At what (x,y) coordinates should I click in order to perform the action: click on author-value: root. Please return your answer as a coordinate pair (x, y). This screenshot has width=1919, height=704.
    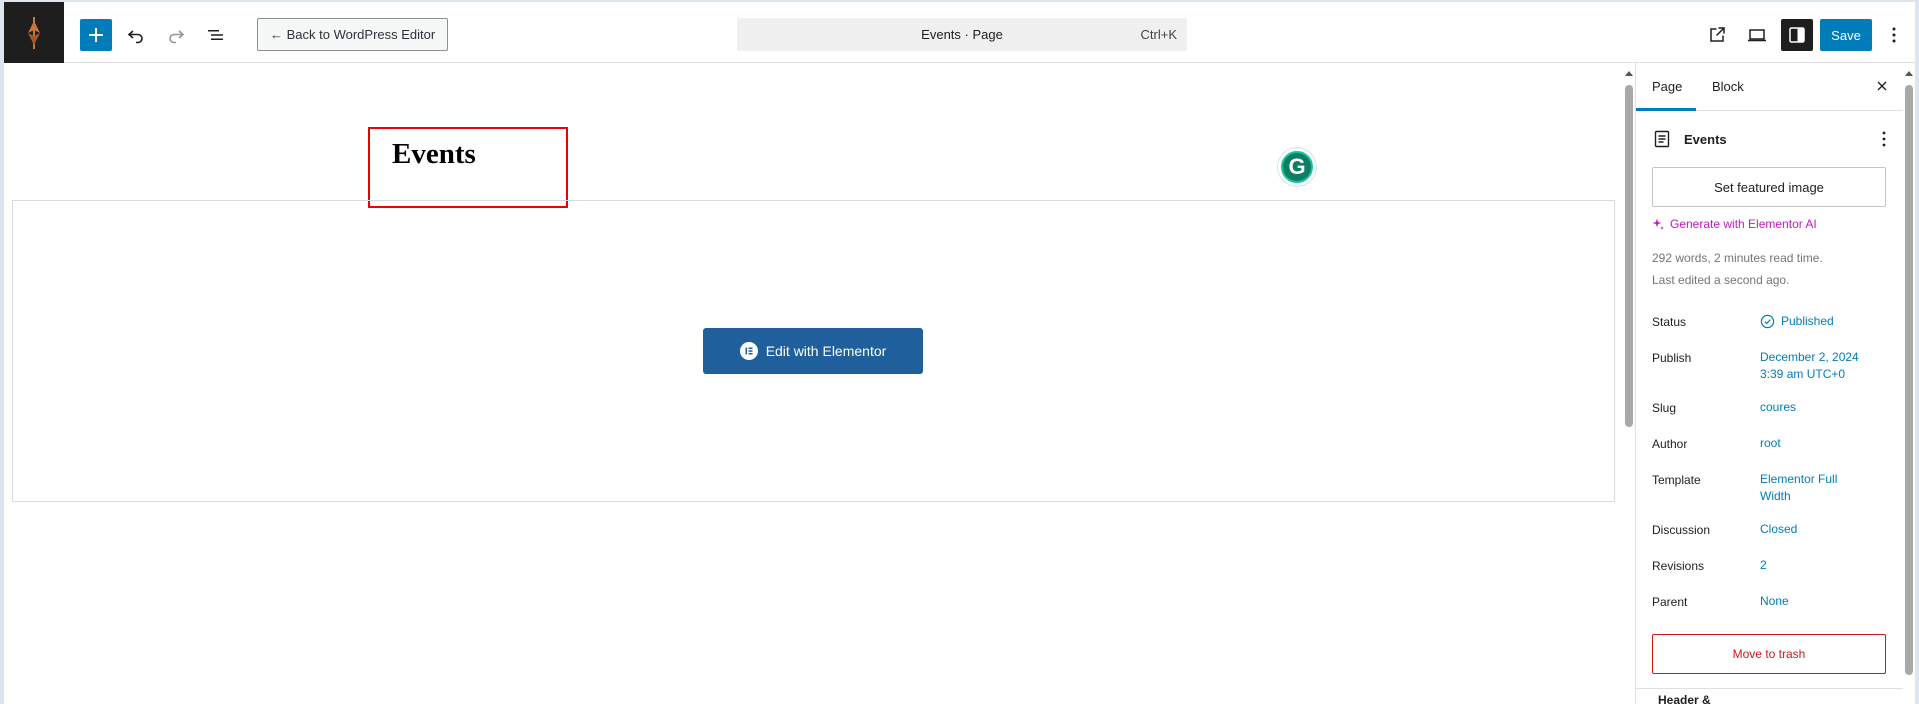
    Looking at the image, I should click on (1820, 443).